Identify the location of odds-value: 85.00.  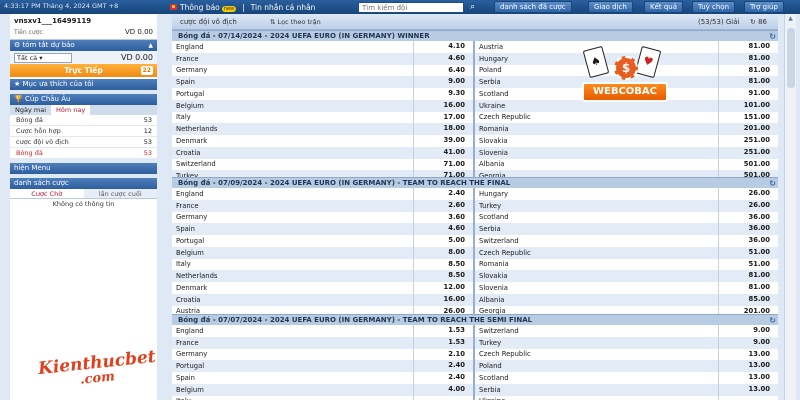
(748, 299).